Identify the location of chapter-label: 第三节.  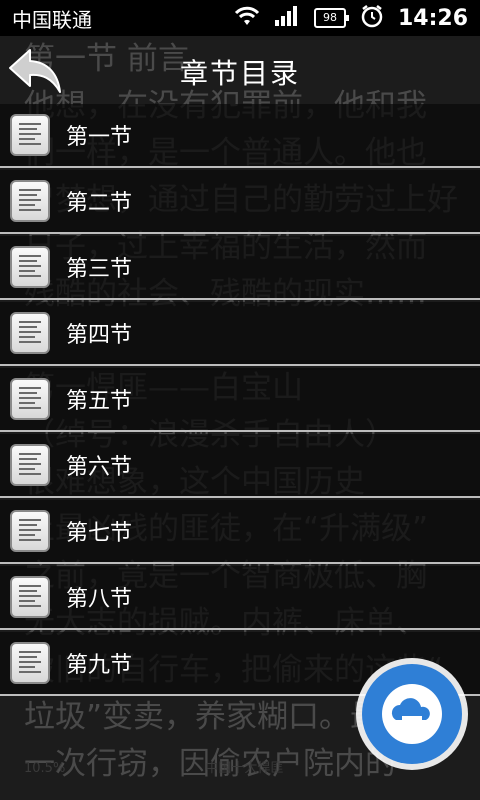
(99, 269).